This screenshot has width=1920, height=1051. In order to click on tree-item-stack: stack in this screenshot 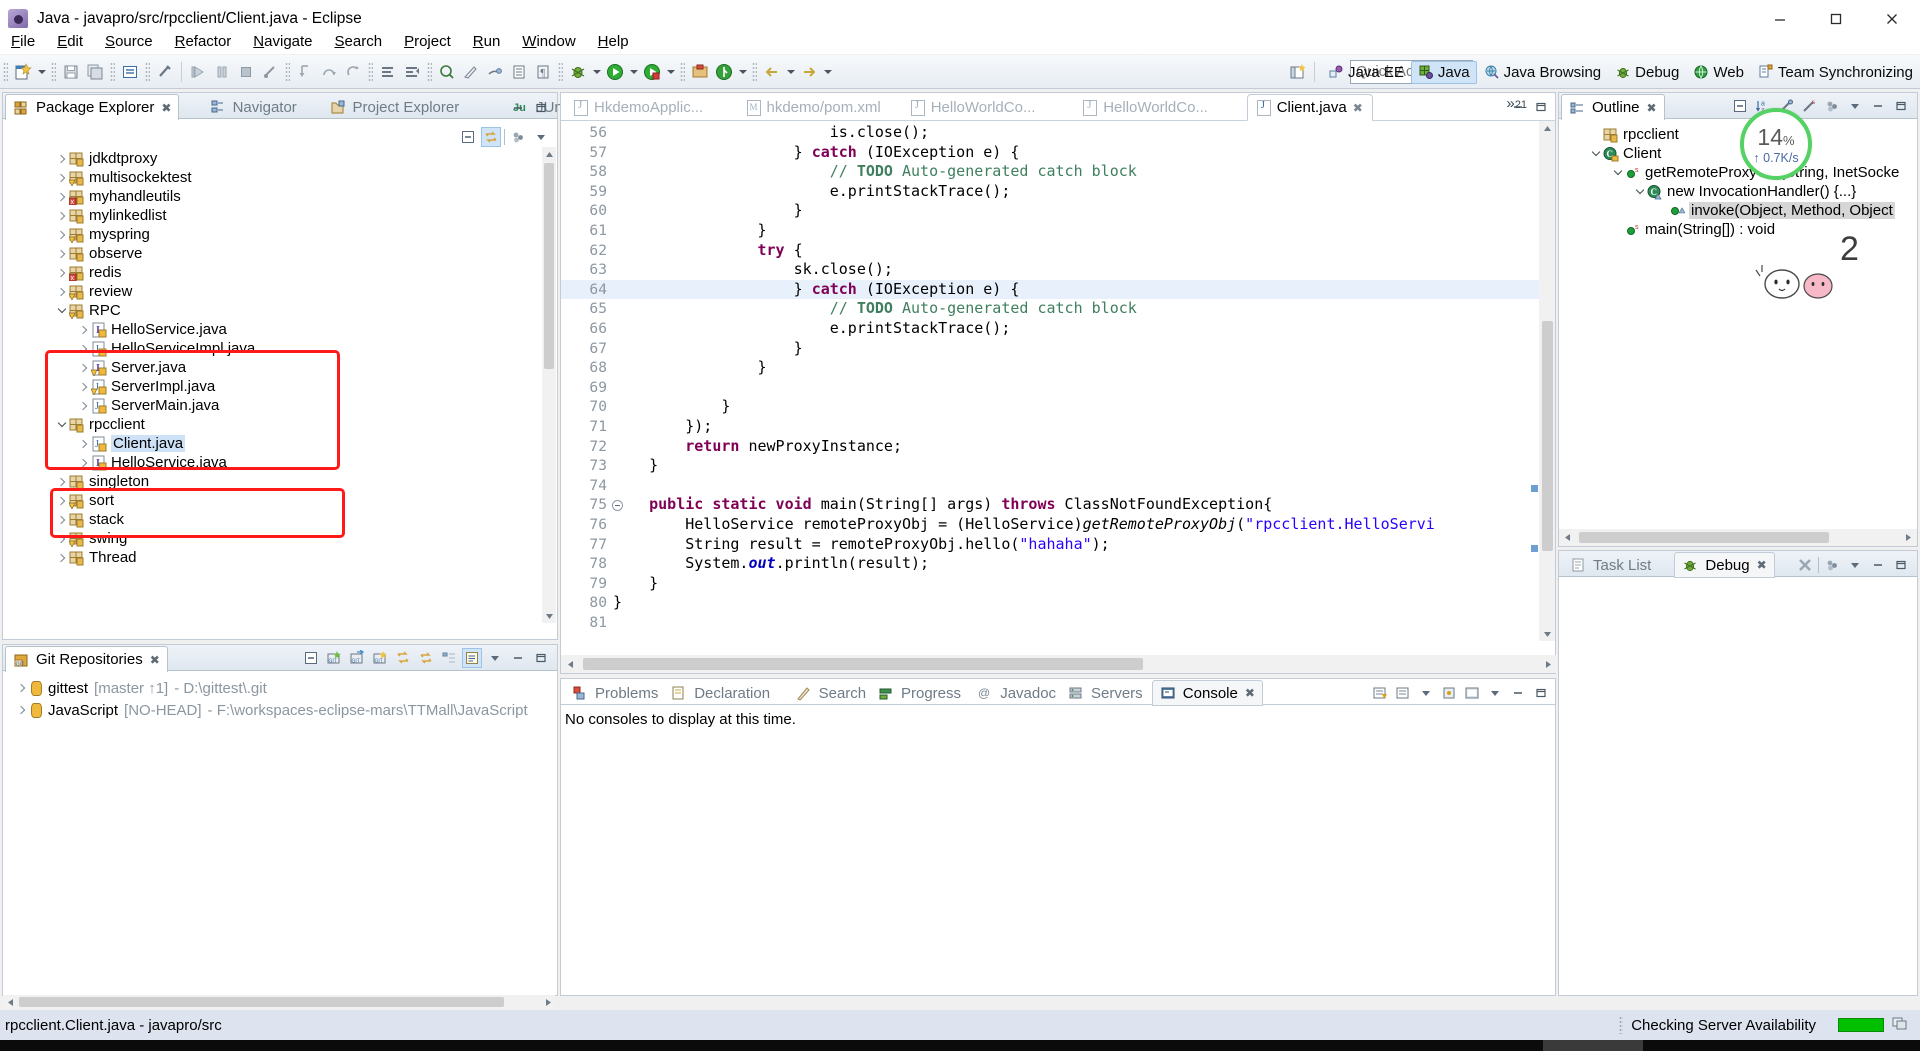, I will do `click(272, 519)`.